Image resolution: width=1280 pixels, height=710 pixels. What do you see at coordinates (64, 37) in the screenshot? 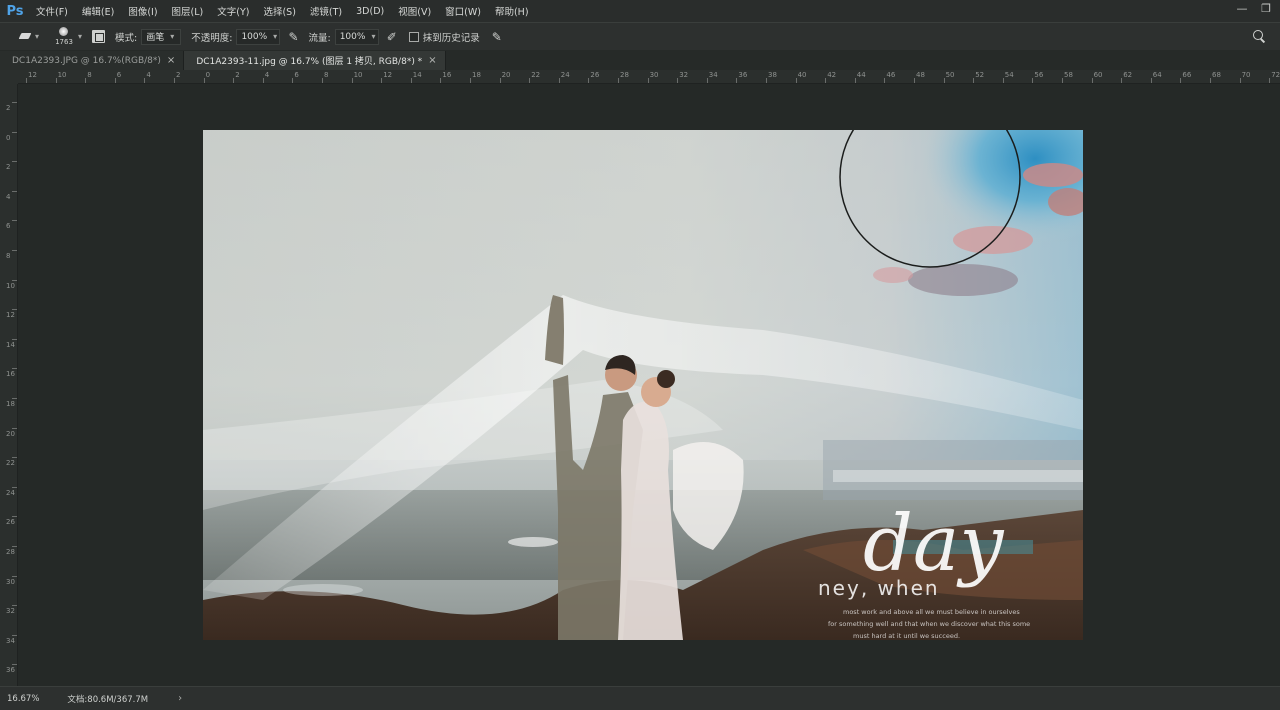
I see `brush-preview: 1763` at bounding box center [64, 37].